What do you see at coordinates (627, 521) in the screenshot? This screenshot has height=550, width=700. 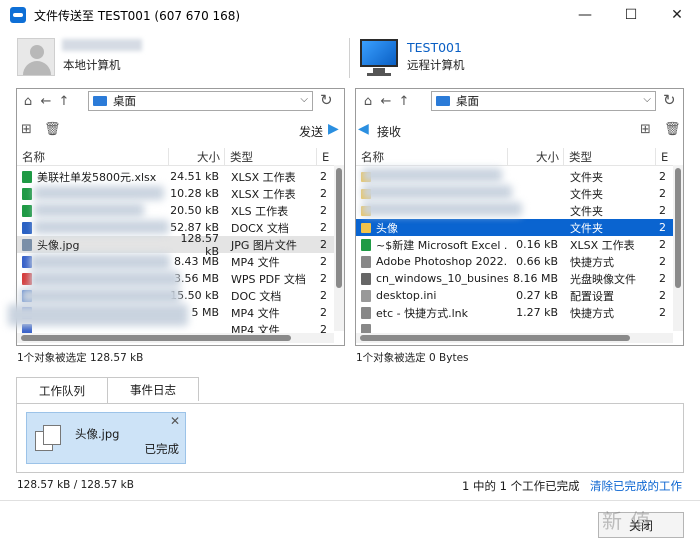 I see `watermark: 新 值` at bounding box center [627, 521].